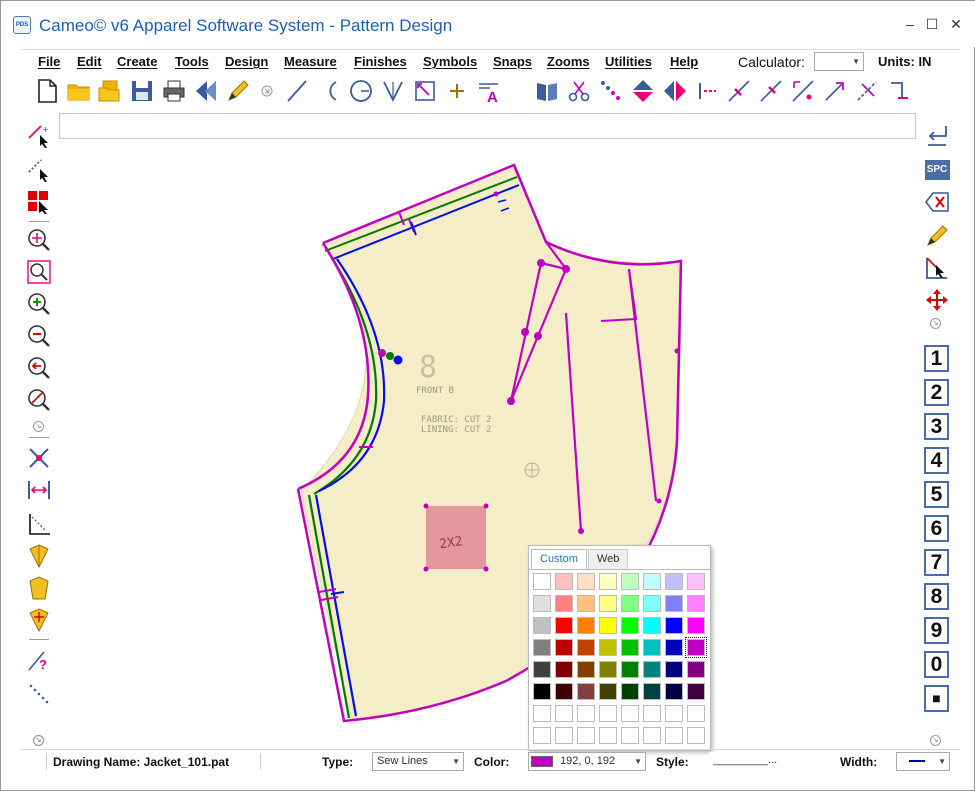 The image size is (975, 791). Describe the element at coordinates (611, 91) in the screenshot. I see `dotted-line-icon` at that location.